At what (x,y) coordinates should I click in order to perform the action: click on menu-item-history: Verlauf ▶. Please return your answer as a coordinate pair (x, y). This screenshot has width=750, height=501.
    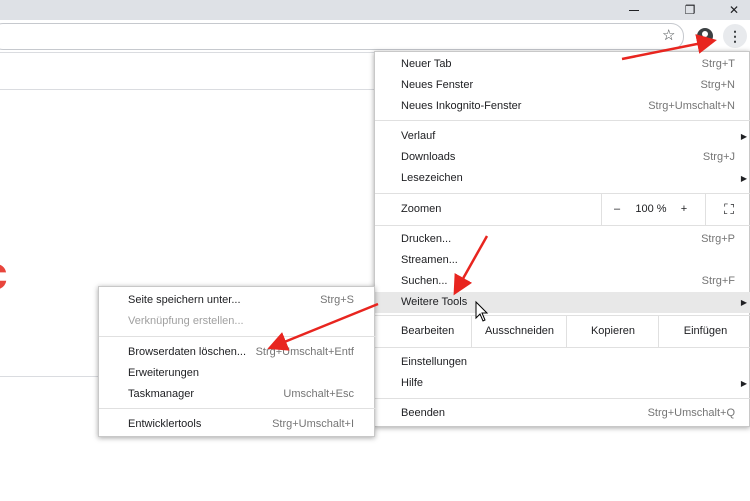
    Looking at the image, I should click on (562, 136).